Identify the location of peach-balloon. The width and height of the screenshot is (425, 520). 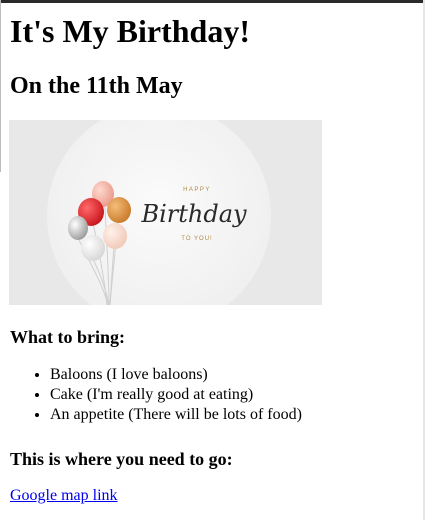
(115, 236).